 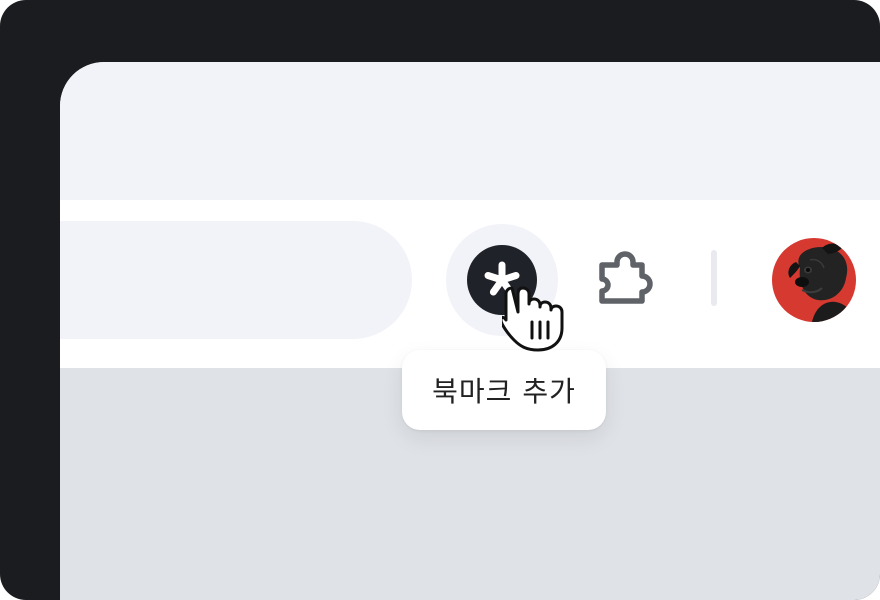 I want to click on pug-avatar-image, so click(x=814, y=280).